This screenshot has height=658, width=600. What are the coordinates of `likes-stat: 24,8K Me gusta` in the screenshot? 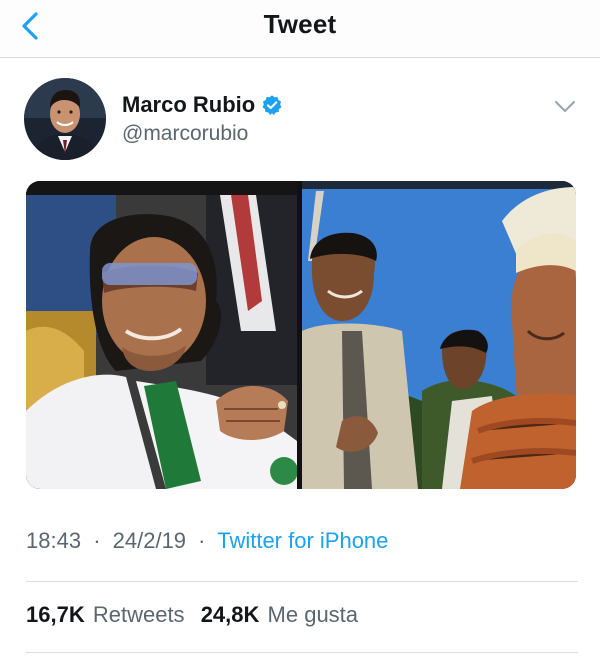 It's located at (279, 614).